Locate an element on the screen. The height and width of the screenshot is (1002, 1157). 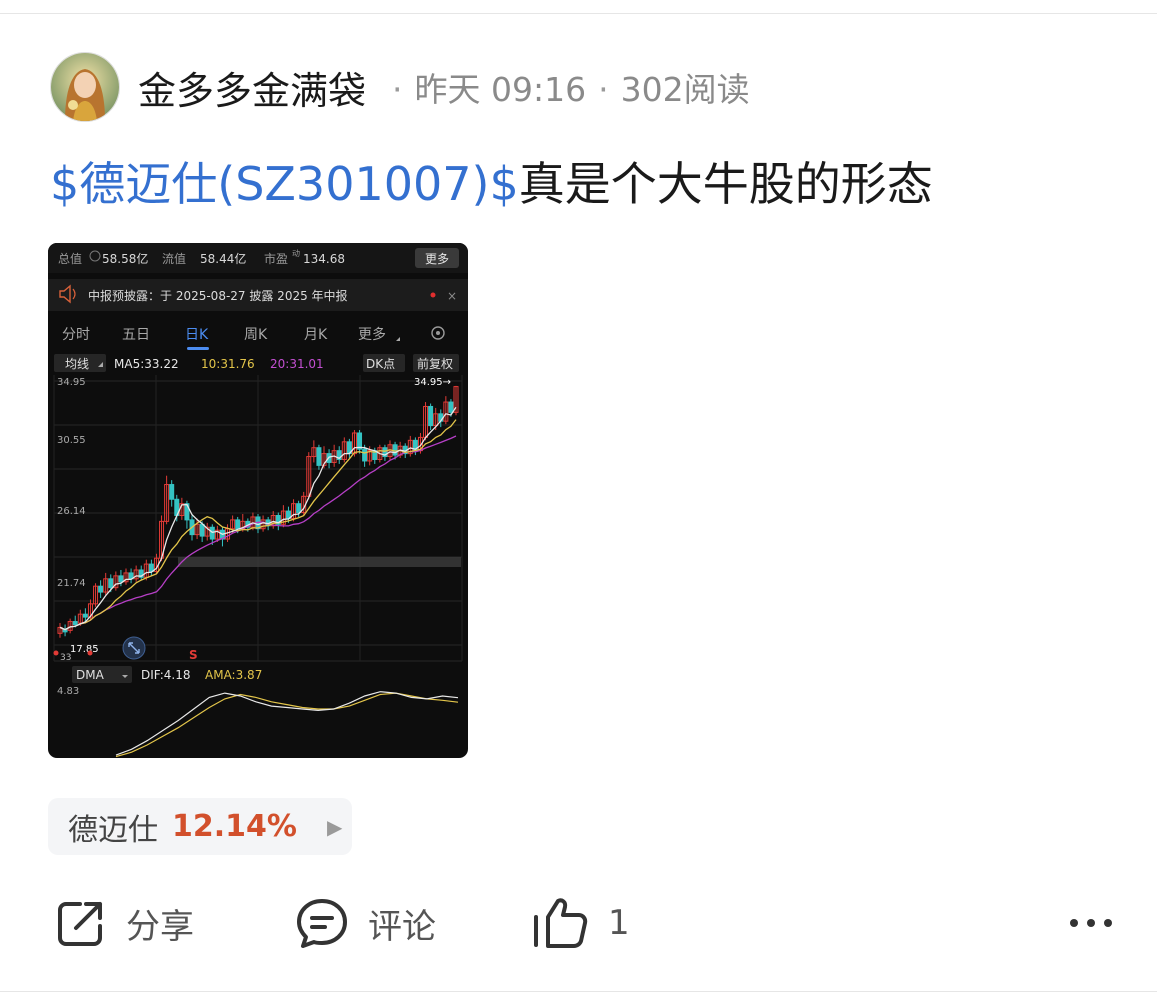
post-content: $德迈仕(SZ301007)$真是个大牛股的形态 is located at coordinates (491, 184).